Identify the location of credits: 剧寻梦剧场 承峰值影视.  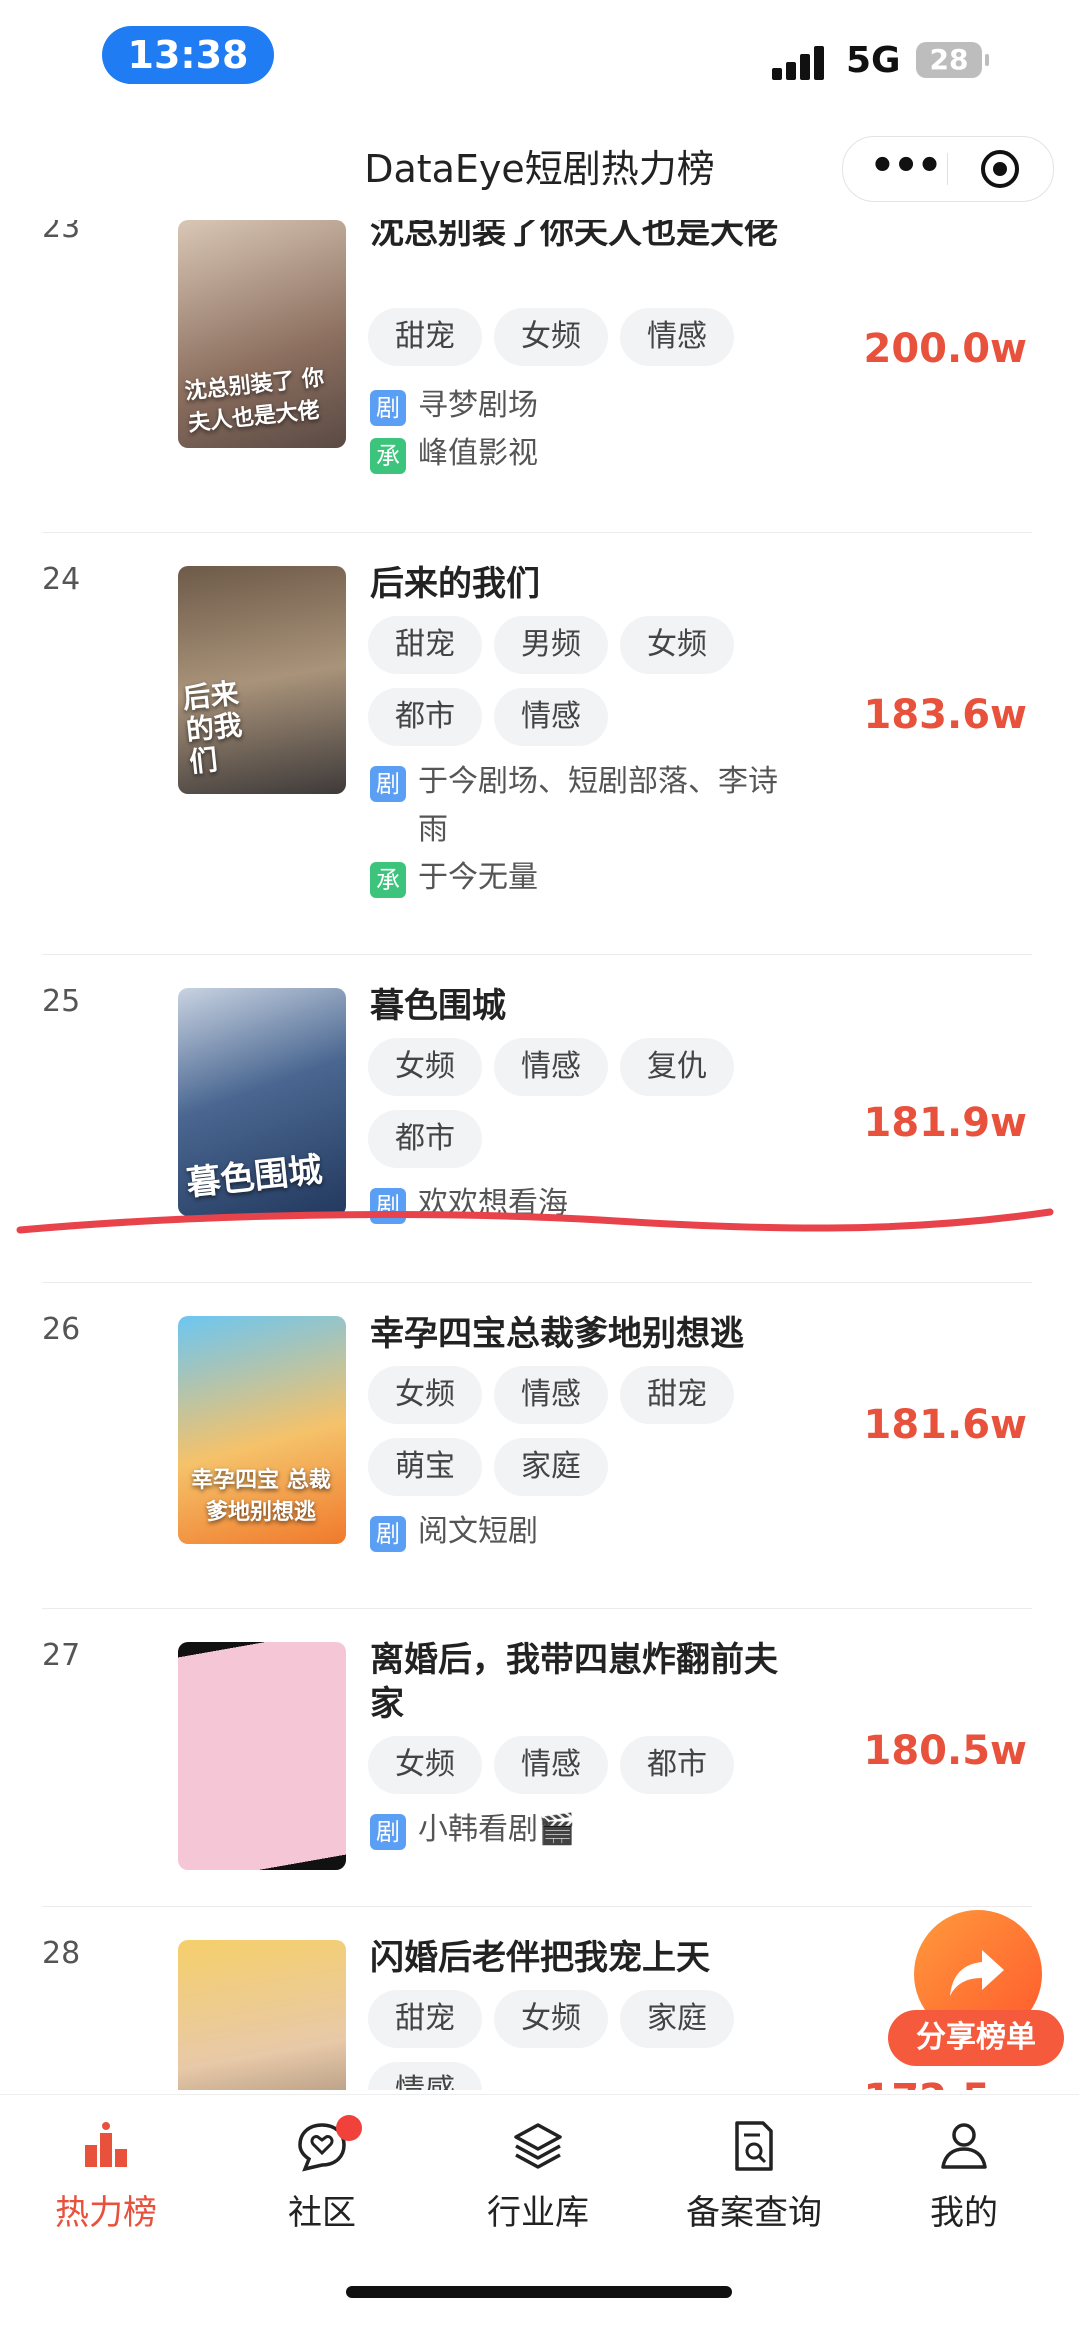
(585, 430).